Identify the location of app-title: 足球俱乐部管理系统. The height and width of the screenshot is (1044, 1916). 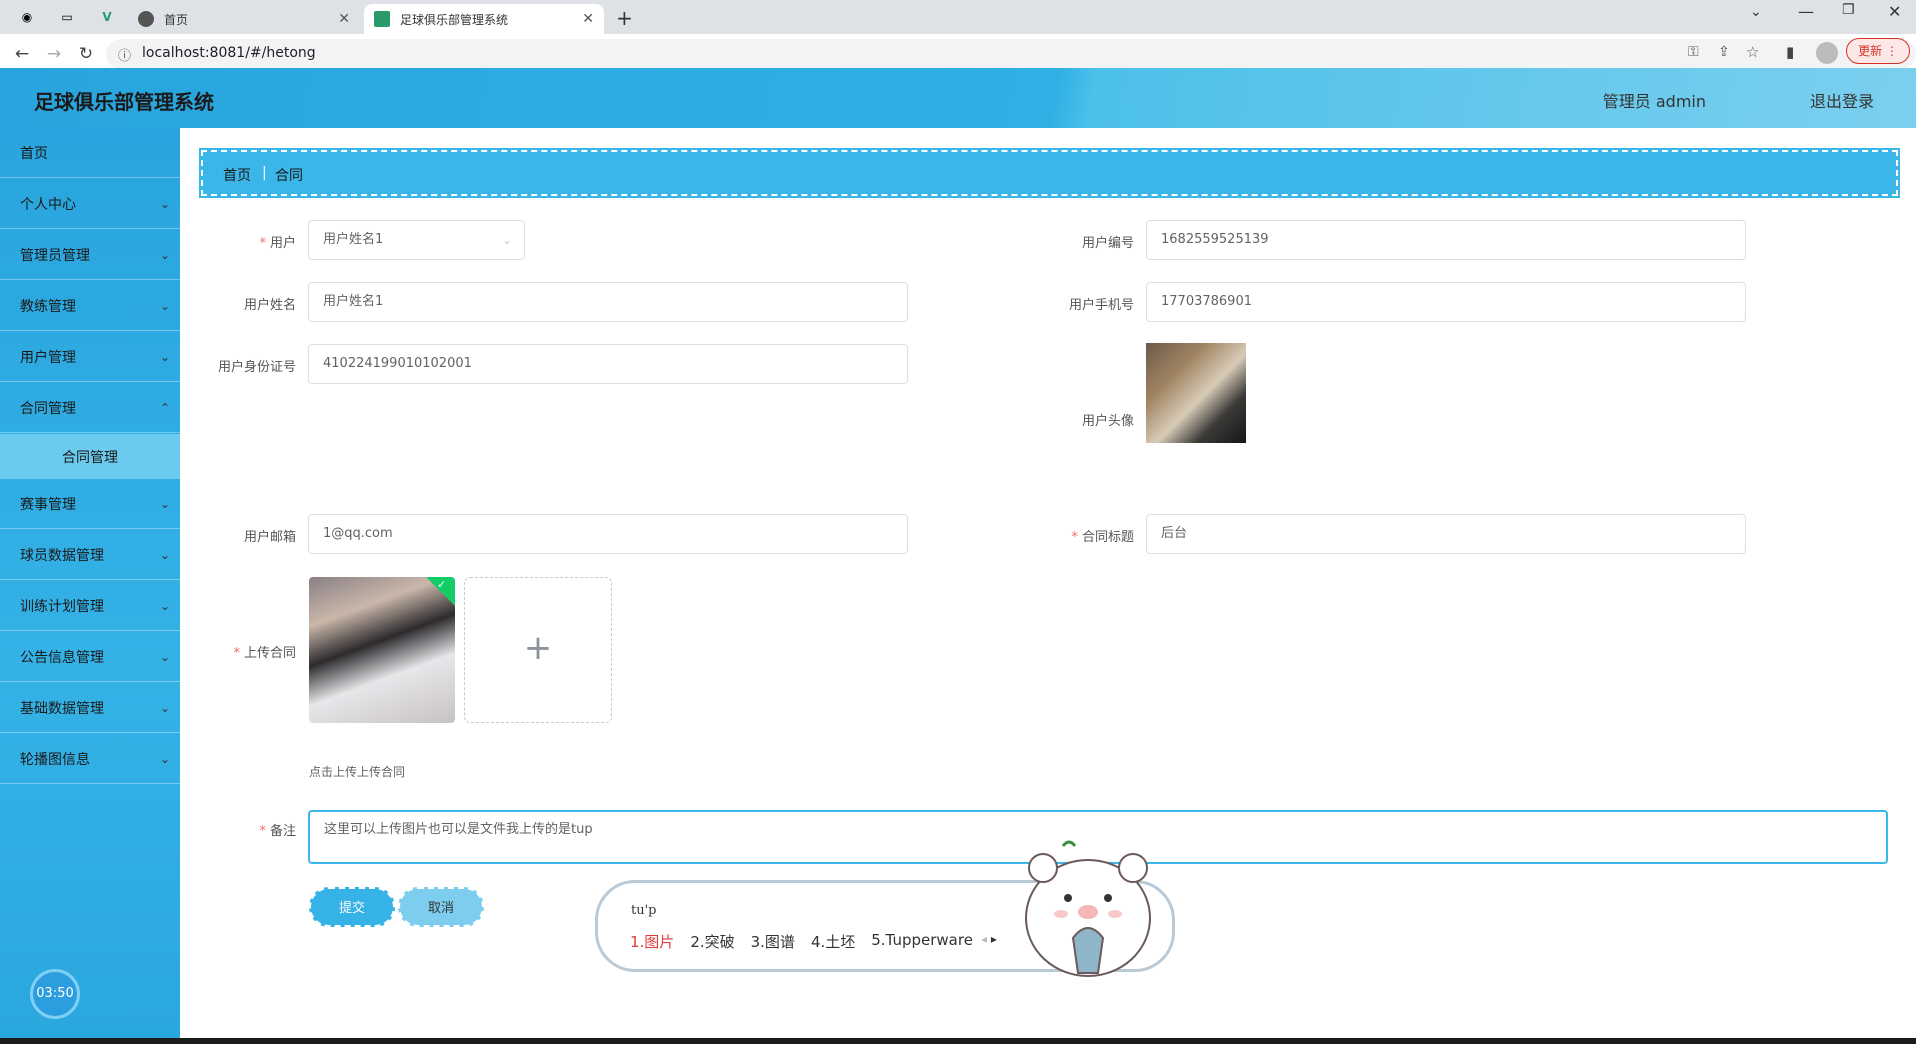
(124, 102).